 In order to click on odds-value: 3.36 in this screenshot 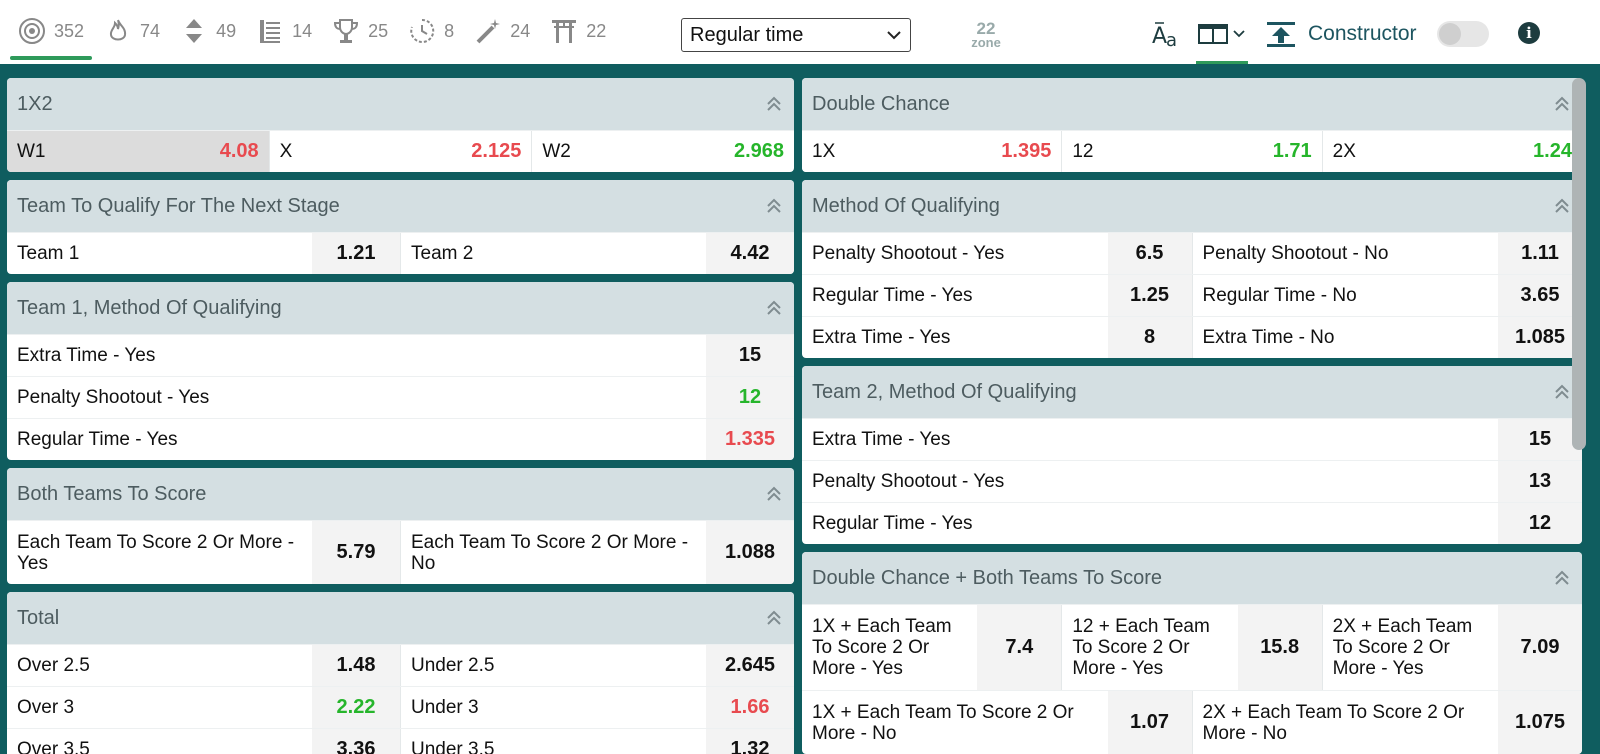, I will do `click(356, 741)`.